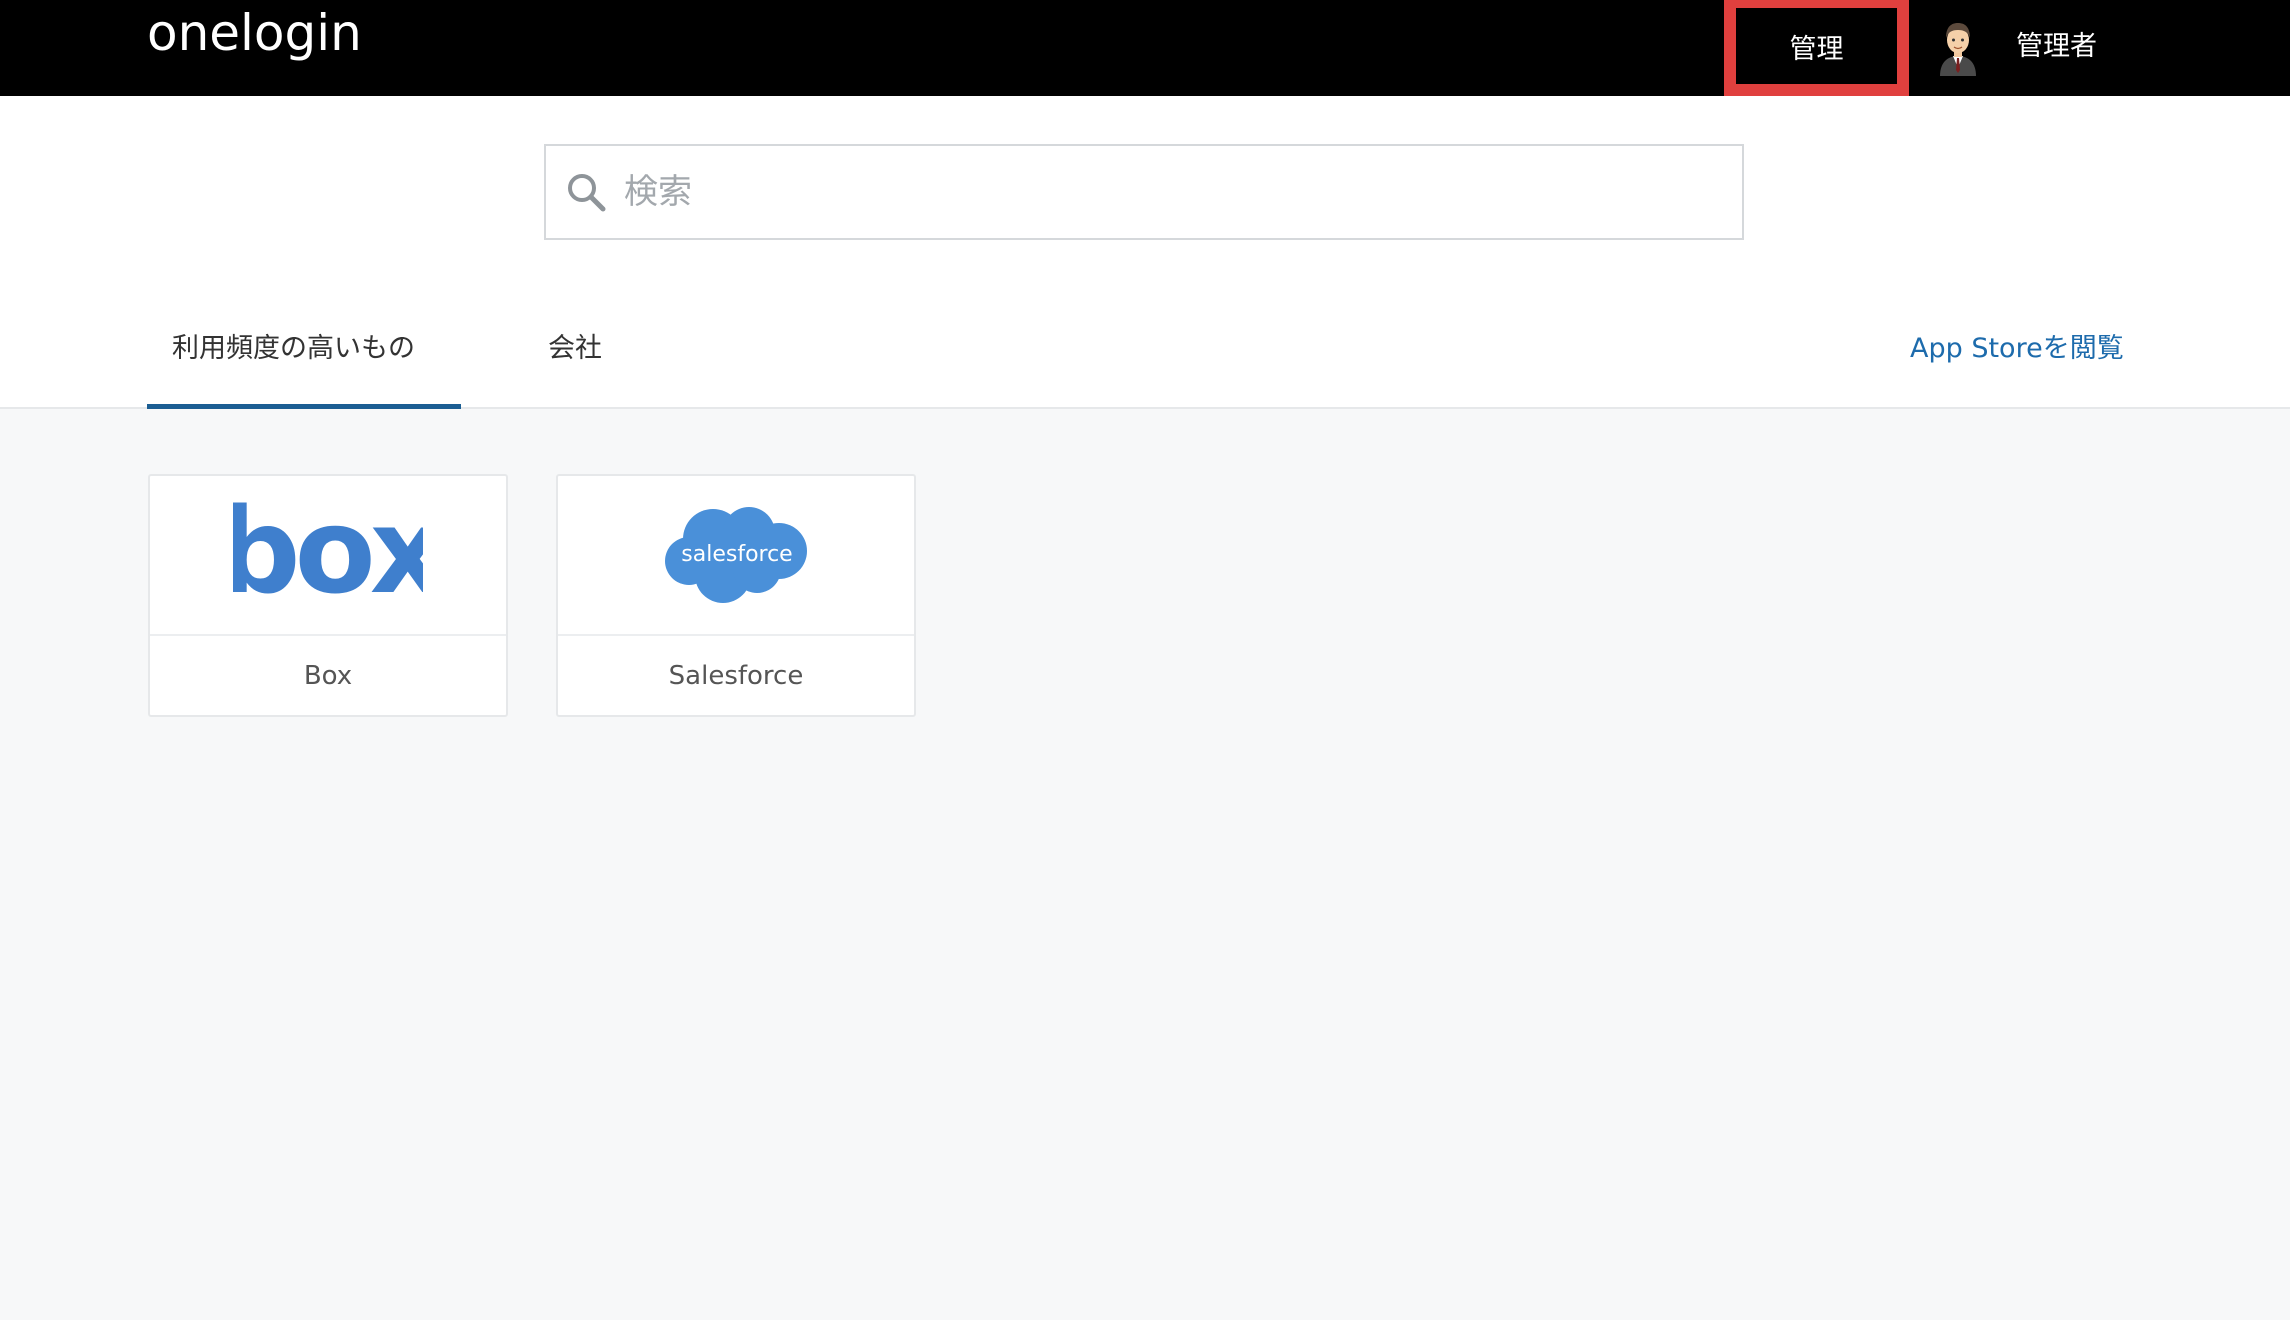 The height and width of the screenshot is (1320, 2290). I want to click on user-name-menu: 管理者, so click(2056, 43).